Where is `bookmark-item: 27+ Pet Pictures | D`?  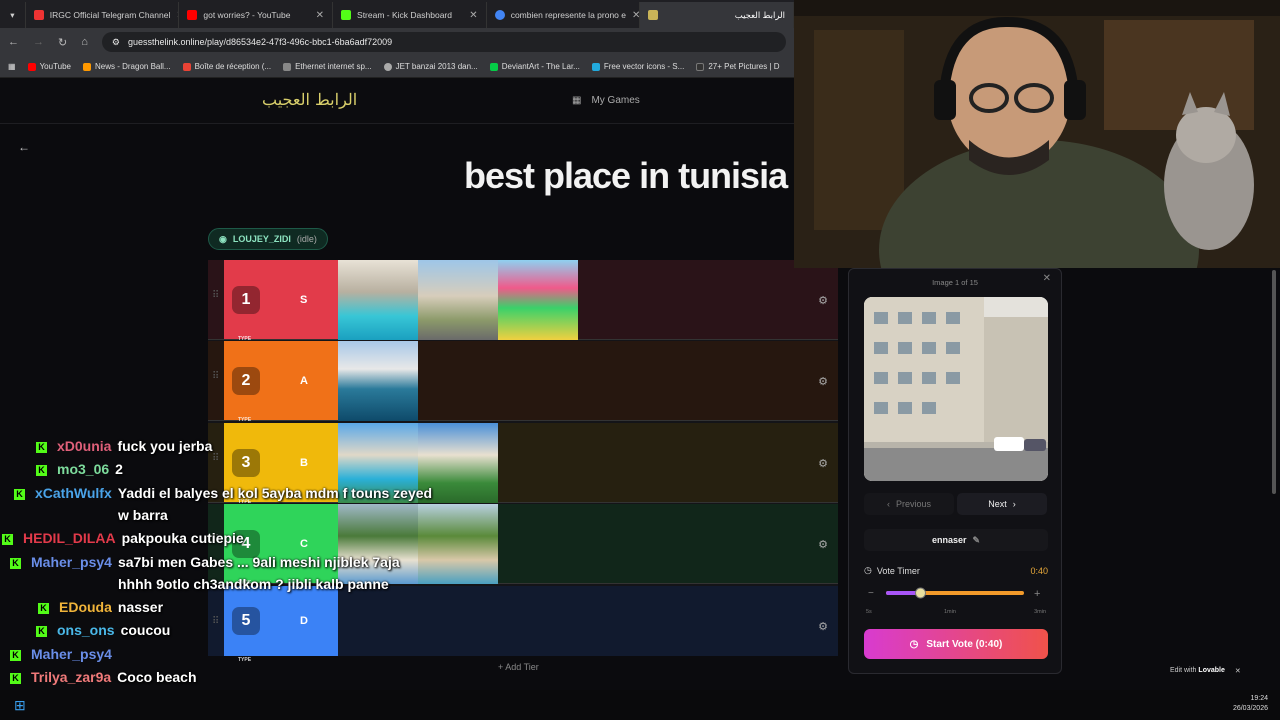
bookmark-item: 27+ Pet Pictures | D is located at coordinates (738, 66).